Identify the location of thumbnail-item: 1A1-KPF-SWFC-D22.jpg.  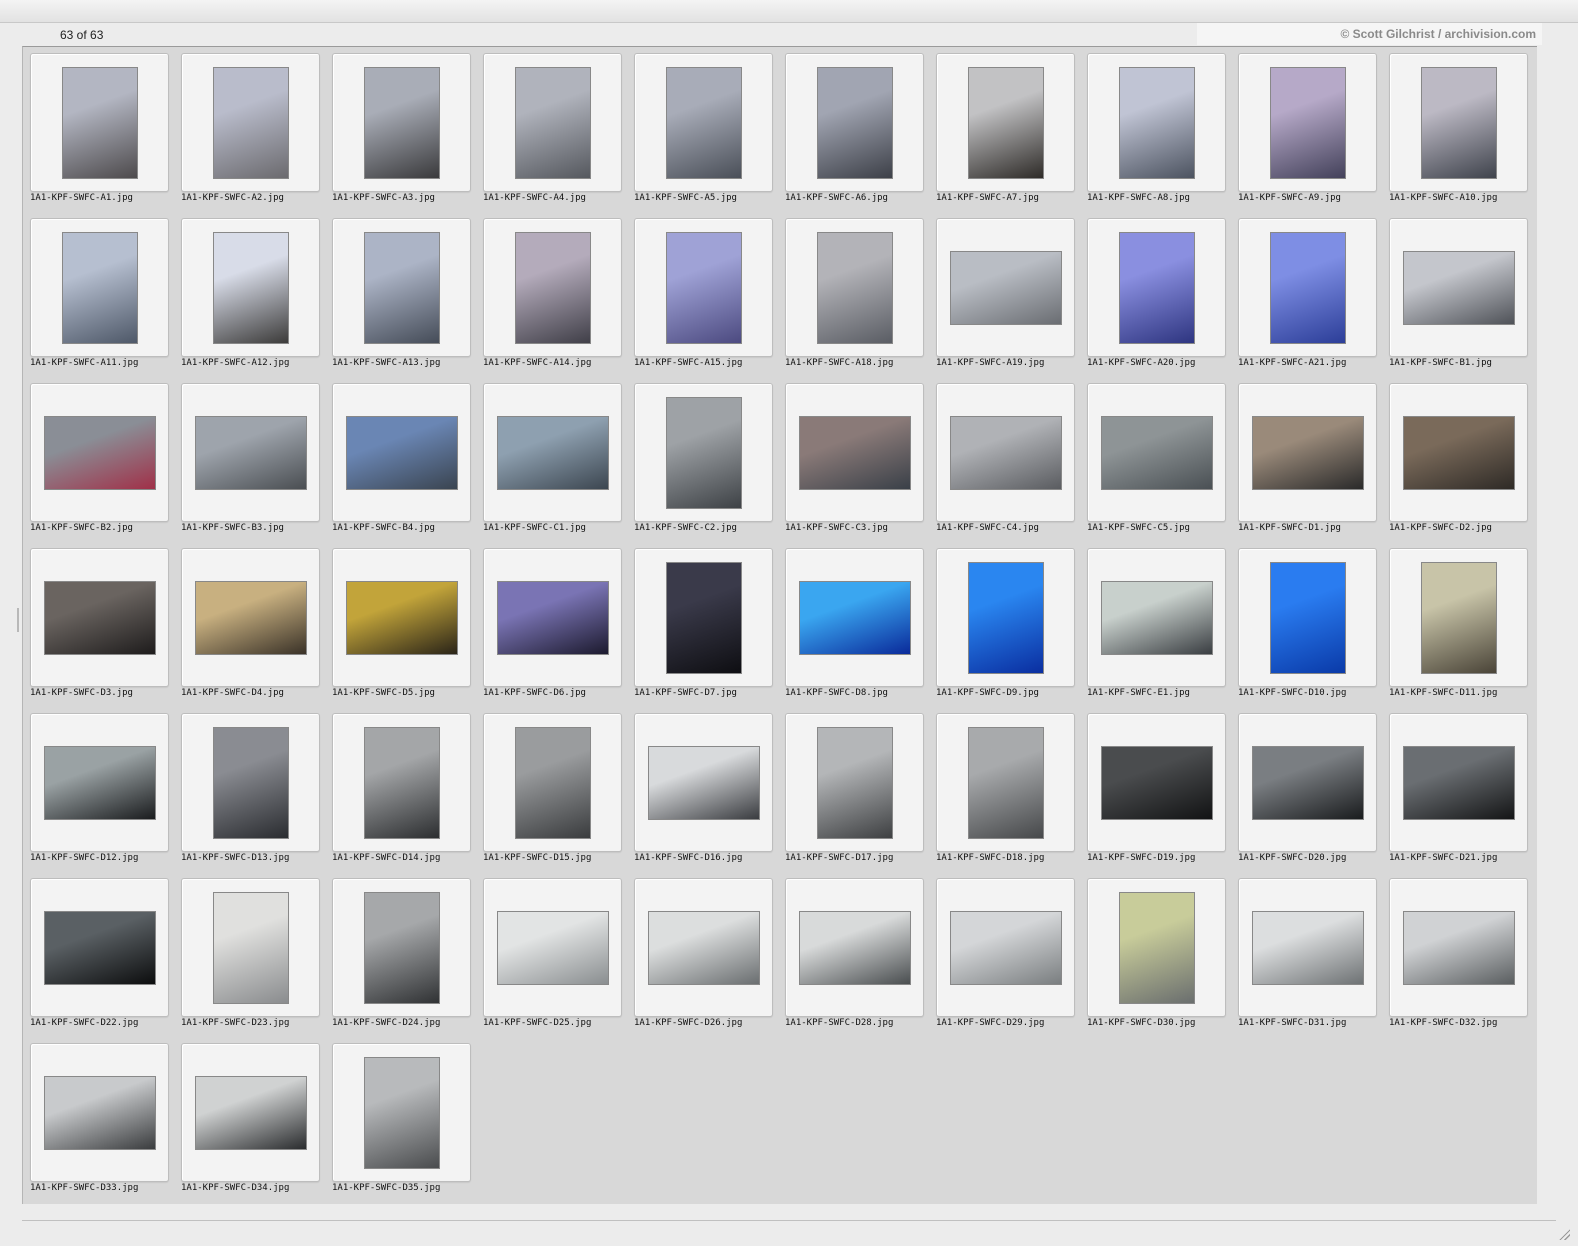
(99, 958).